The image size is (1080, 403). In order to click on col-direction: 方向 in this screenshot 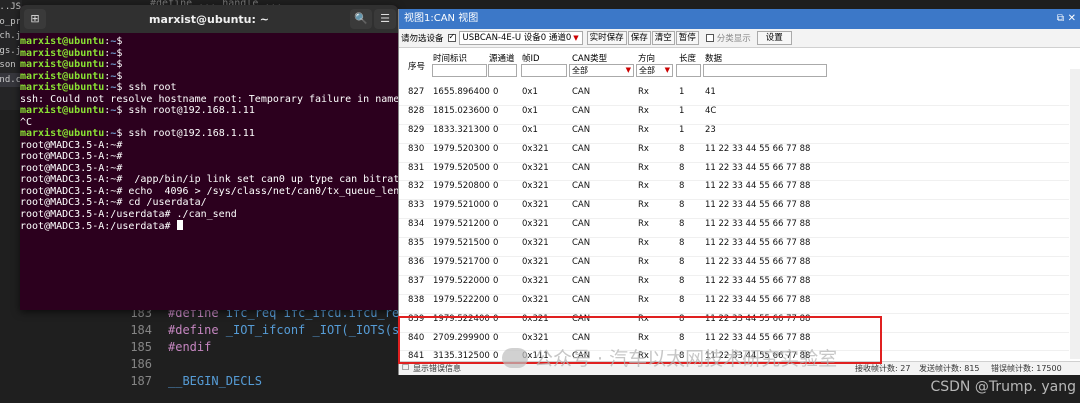, I will do `click(646, 58)`.